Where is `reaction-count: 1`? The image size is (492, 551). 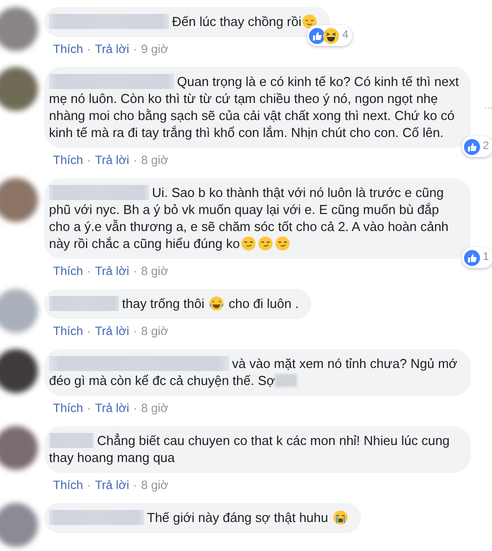
reaction-count: 1 is located at coordinates (477, 257).